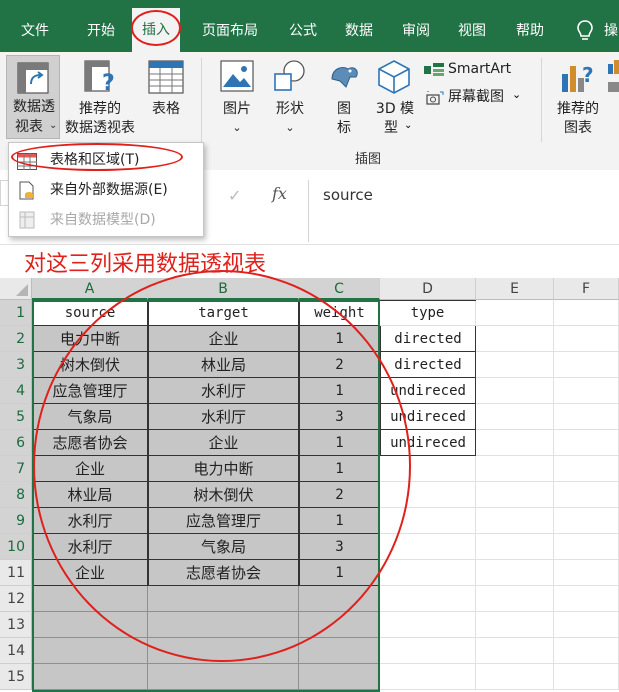 The height and width of the screenshot is (692, 619). What do you see at coordinates (16, 289) in the screenshot?
I see `select-all-corner` at bounding box center [16, 289].